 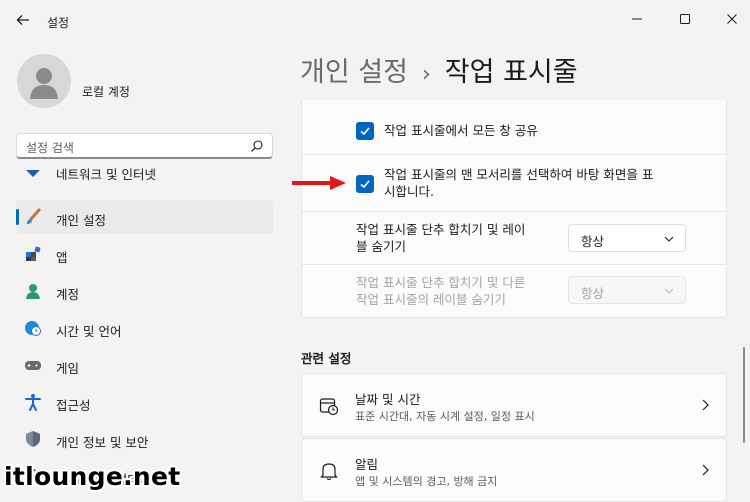 I want to click on apps-icon, so click(x=33, y=253).